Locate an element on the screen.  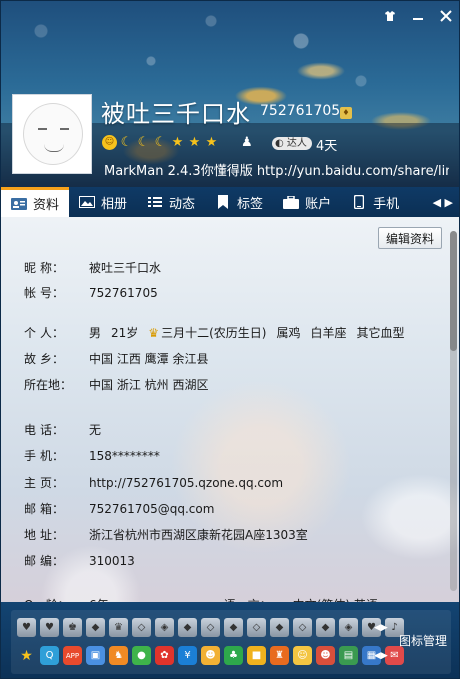
tab-label: 标签 is located at coordinates (250, 204).